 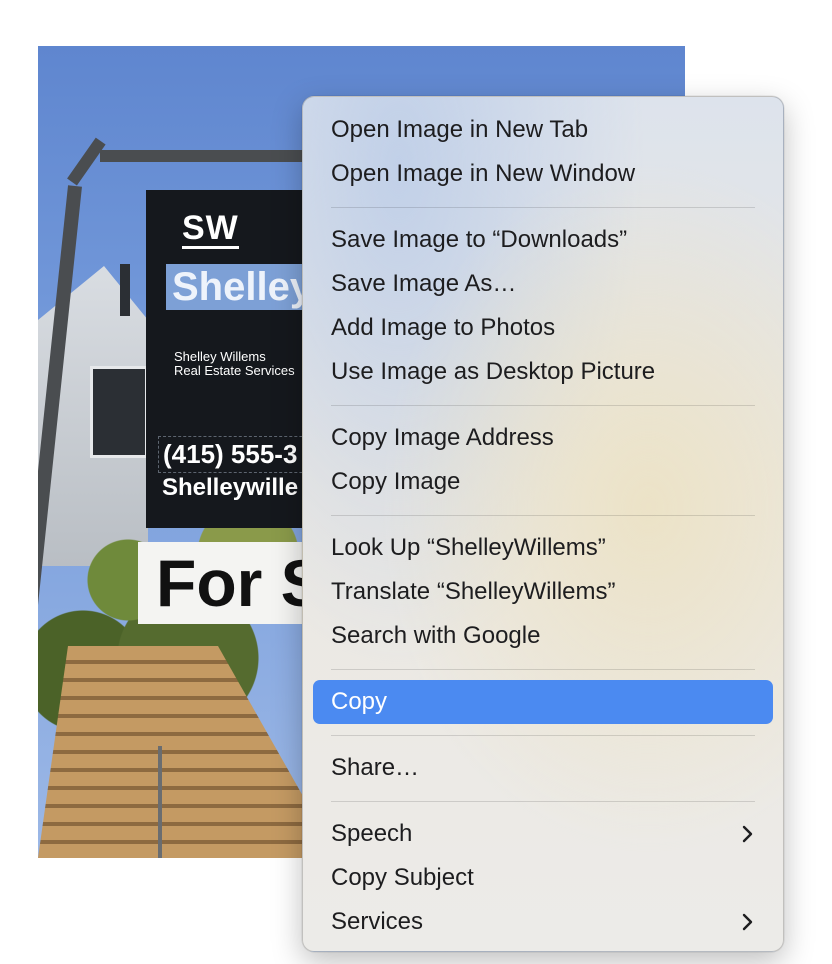 What do you see at coordinates (543, 878) in the screenshot?
I see `menu-item-copy-subject: Copy Subject` at bounding box center [543, 878].